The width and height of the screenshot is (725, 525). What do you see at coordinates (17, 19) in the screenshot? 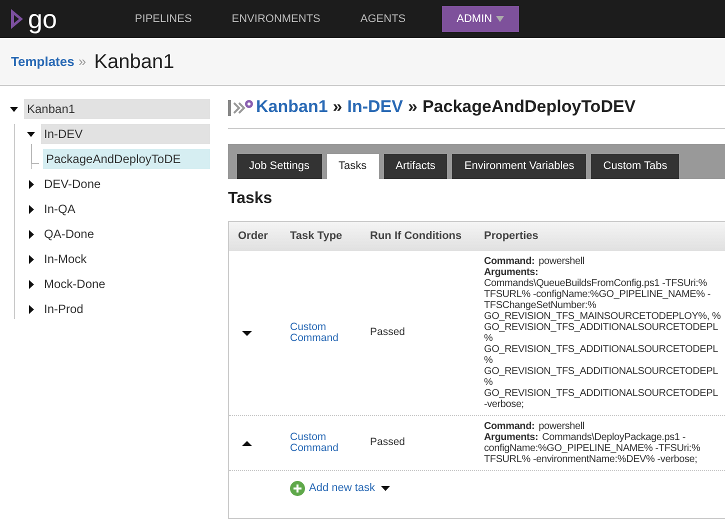
I see `logo-icon` at bounding box center [17, 19].